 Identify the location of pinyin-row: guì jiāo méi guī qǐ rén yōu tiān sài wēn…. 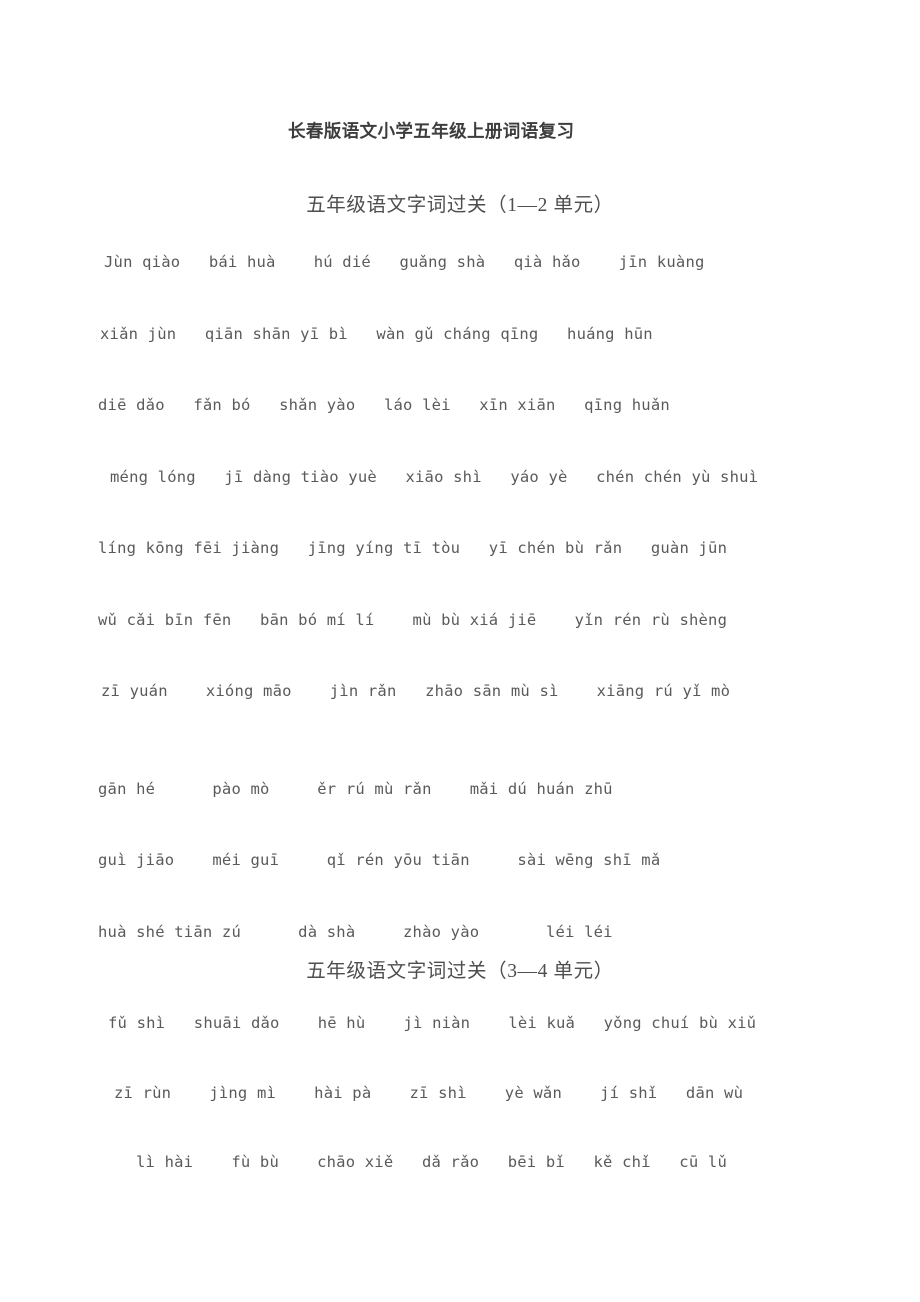
(379, 860).